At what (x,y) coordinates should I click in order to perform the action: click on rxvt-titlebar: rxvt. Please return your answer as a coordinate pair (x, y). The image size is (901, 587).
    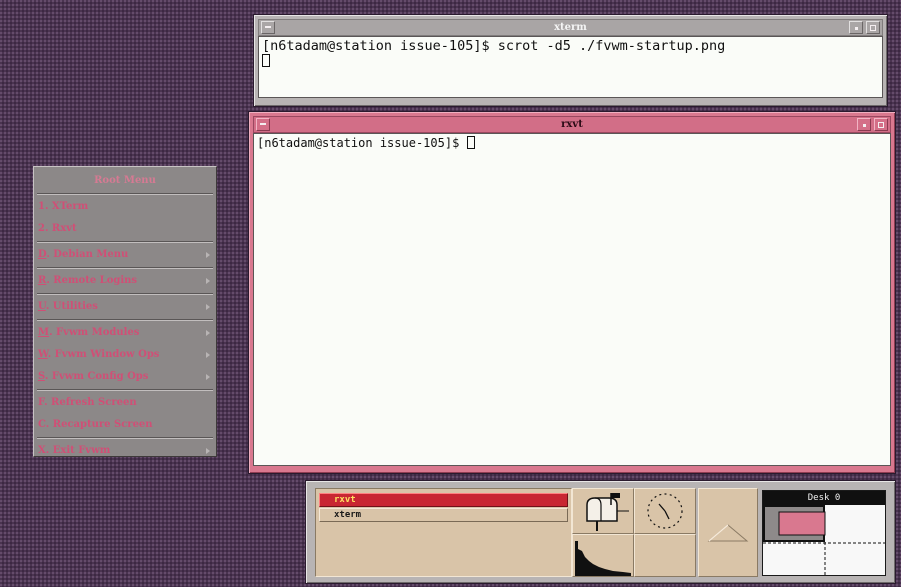
    Looking at the image, I should click on (572, 124).